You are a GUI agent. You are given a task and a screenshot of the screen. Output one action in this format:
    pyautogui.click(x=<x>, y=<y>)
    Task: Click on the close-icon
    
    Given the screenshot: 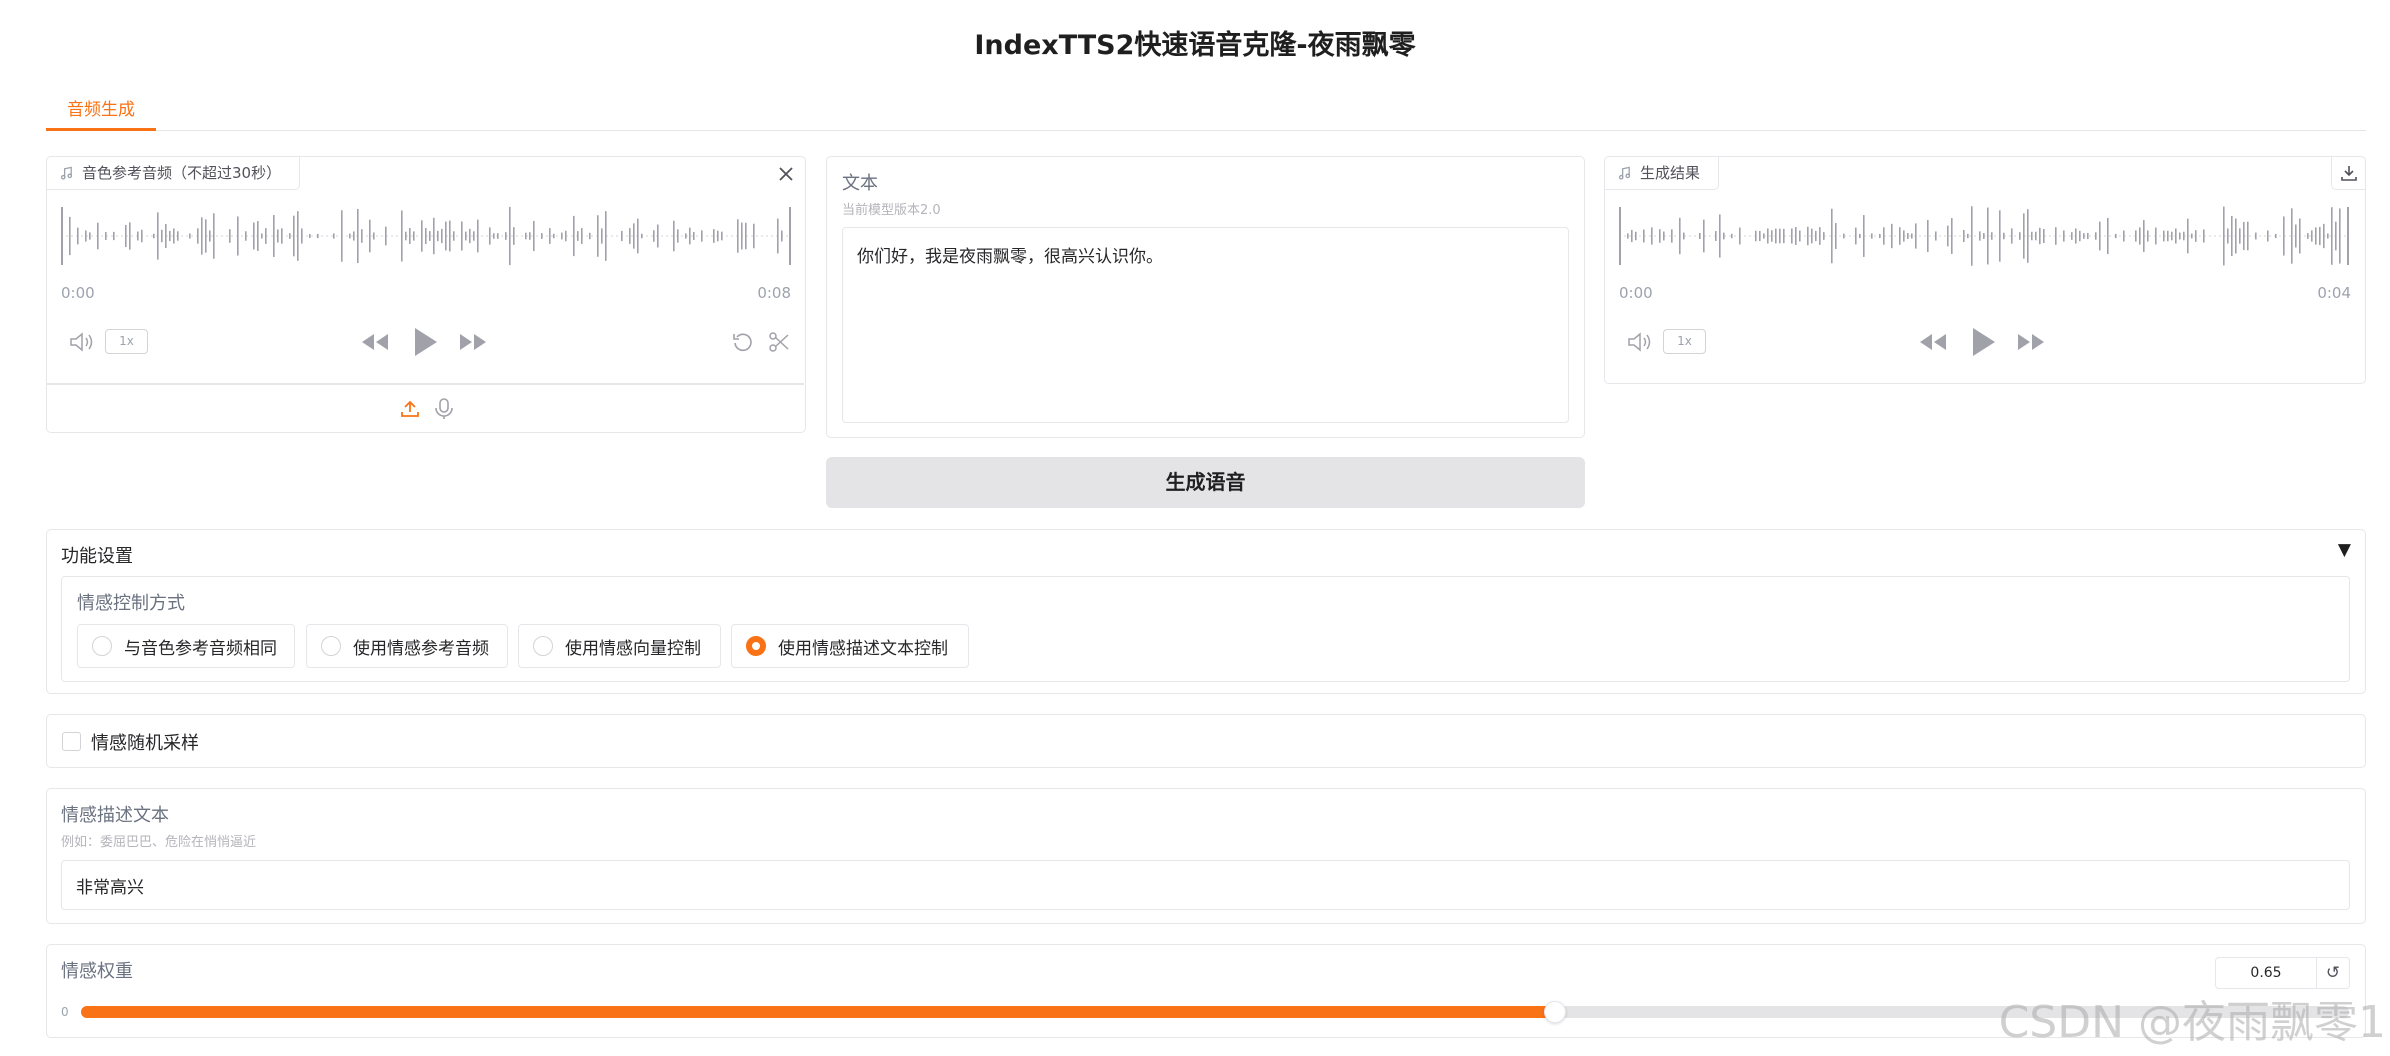 What is the action you would take?
    pyautogui.click(x=786, y=174)
    